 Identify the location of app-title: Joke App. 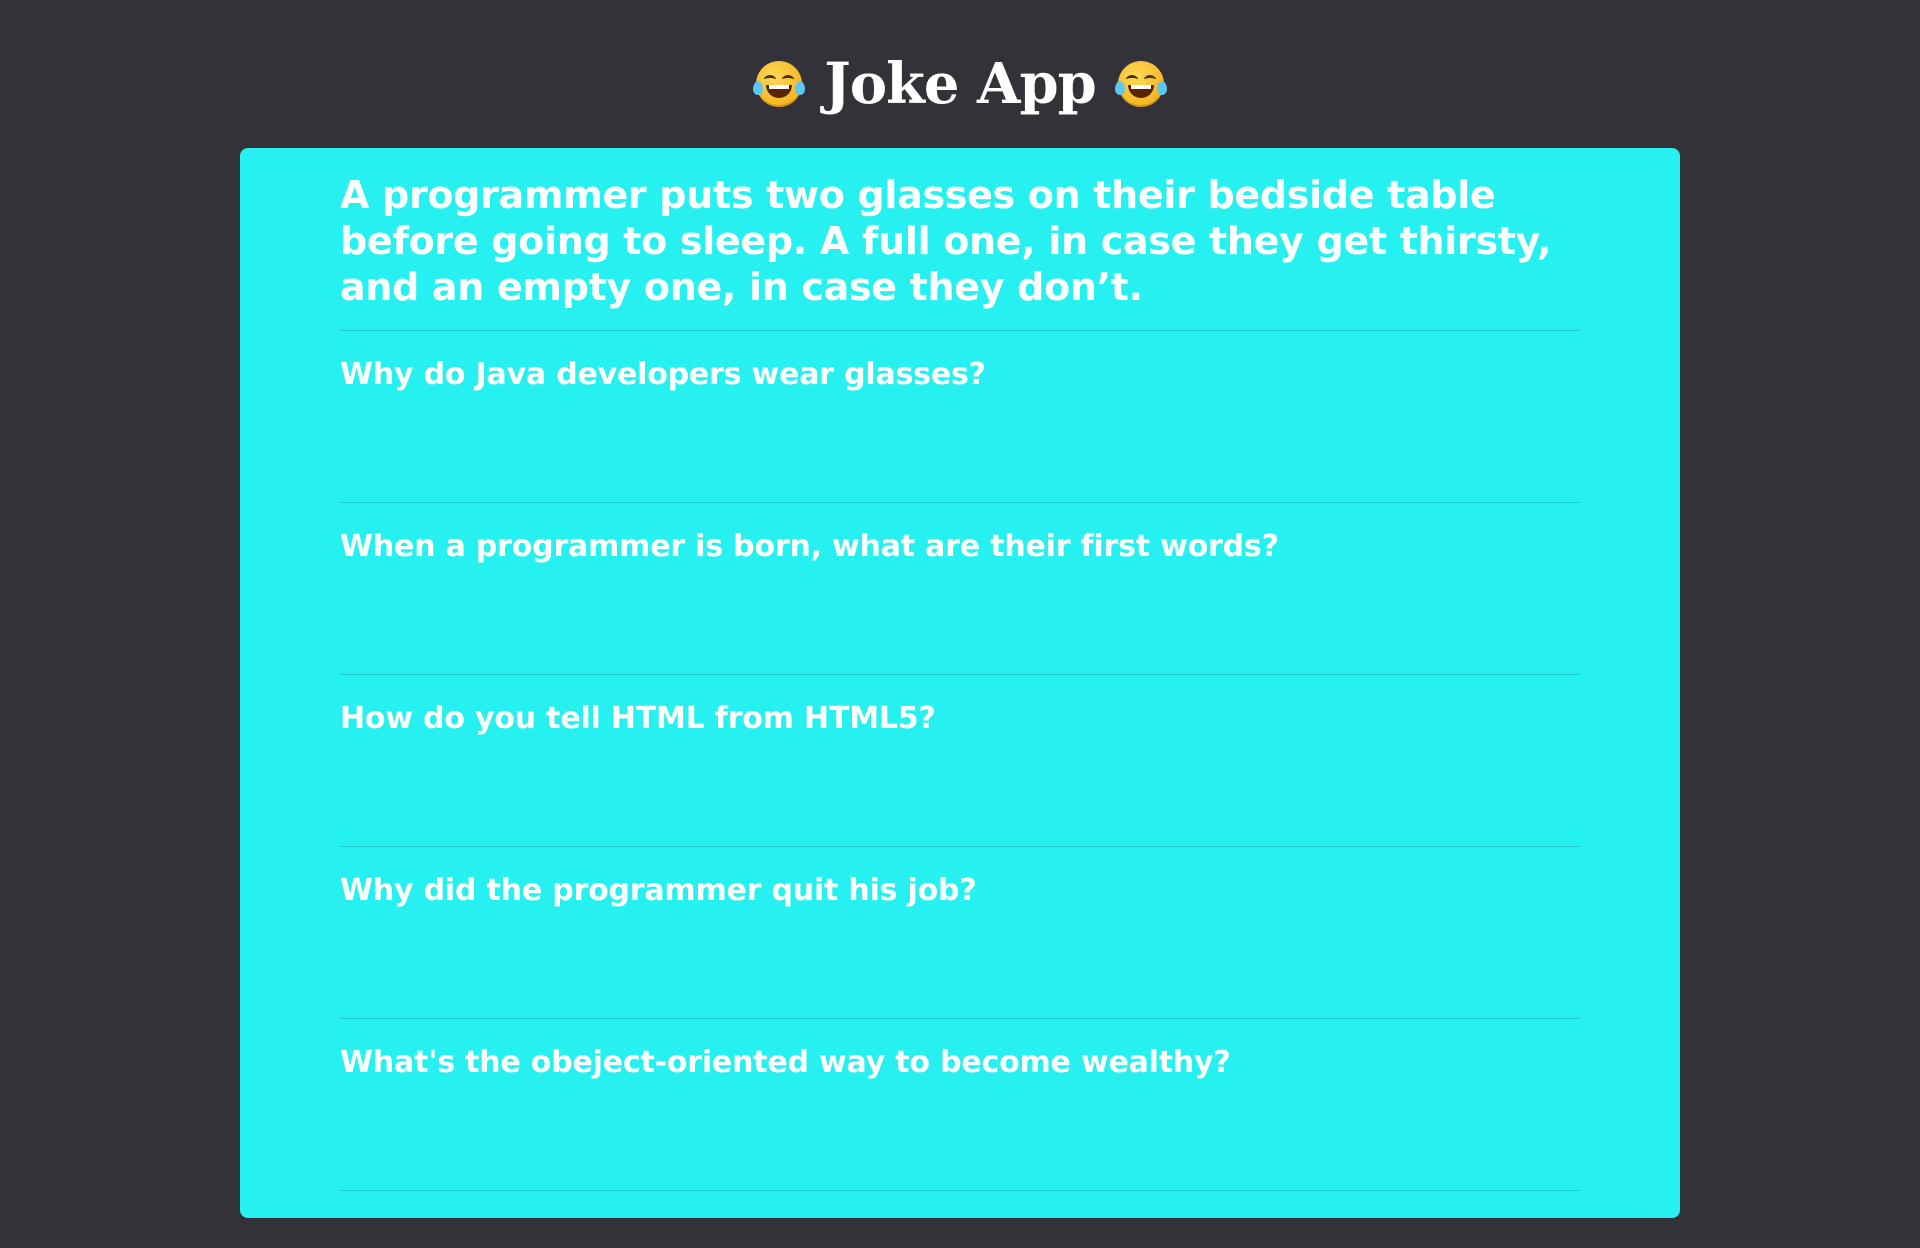
(960, 84).